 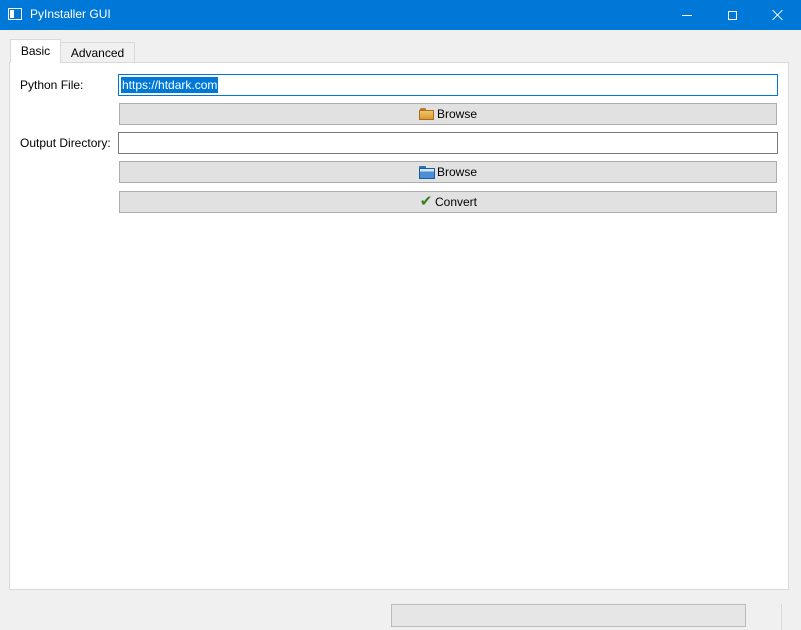 What do you see at coordinates (448, 143) in the screenshot?
I see `output-directory-input` at bounding box center [448, 143].